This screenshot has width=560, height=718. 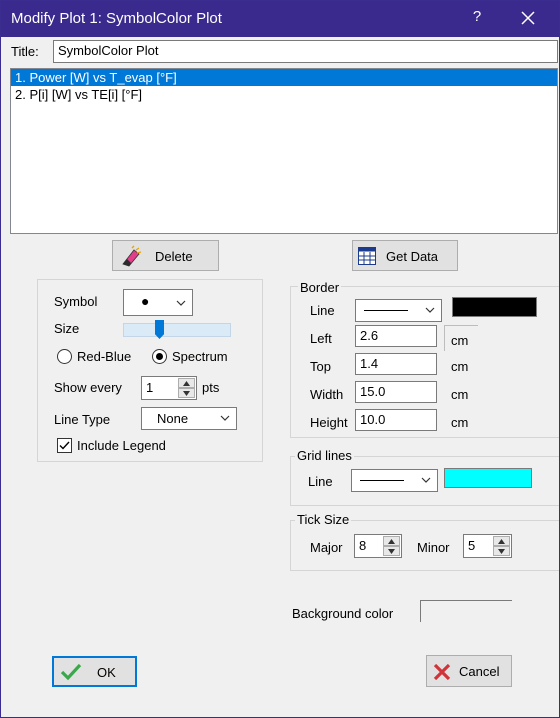 What do you see at coordinates (106, 672) in the screenshot?
I see `ok-button-label: OK` at bounding box center [106, 672].